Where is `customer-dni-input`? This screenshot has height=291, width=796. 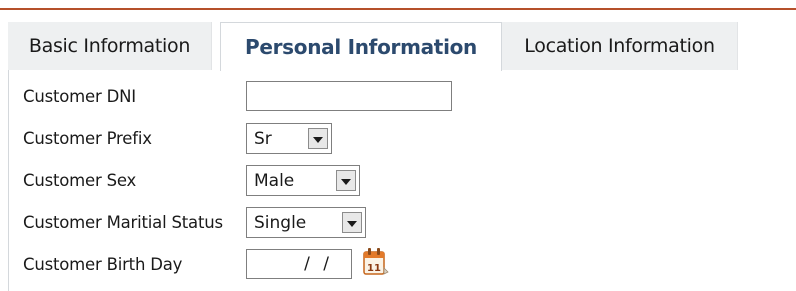
customer-dni-input is located at coordinates (349, 96).